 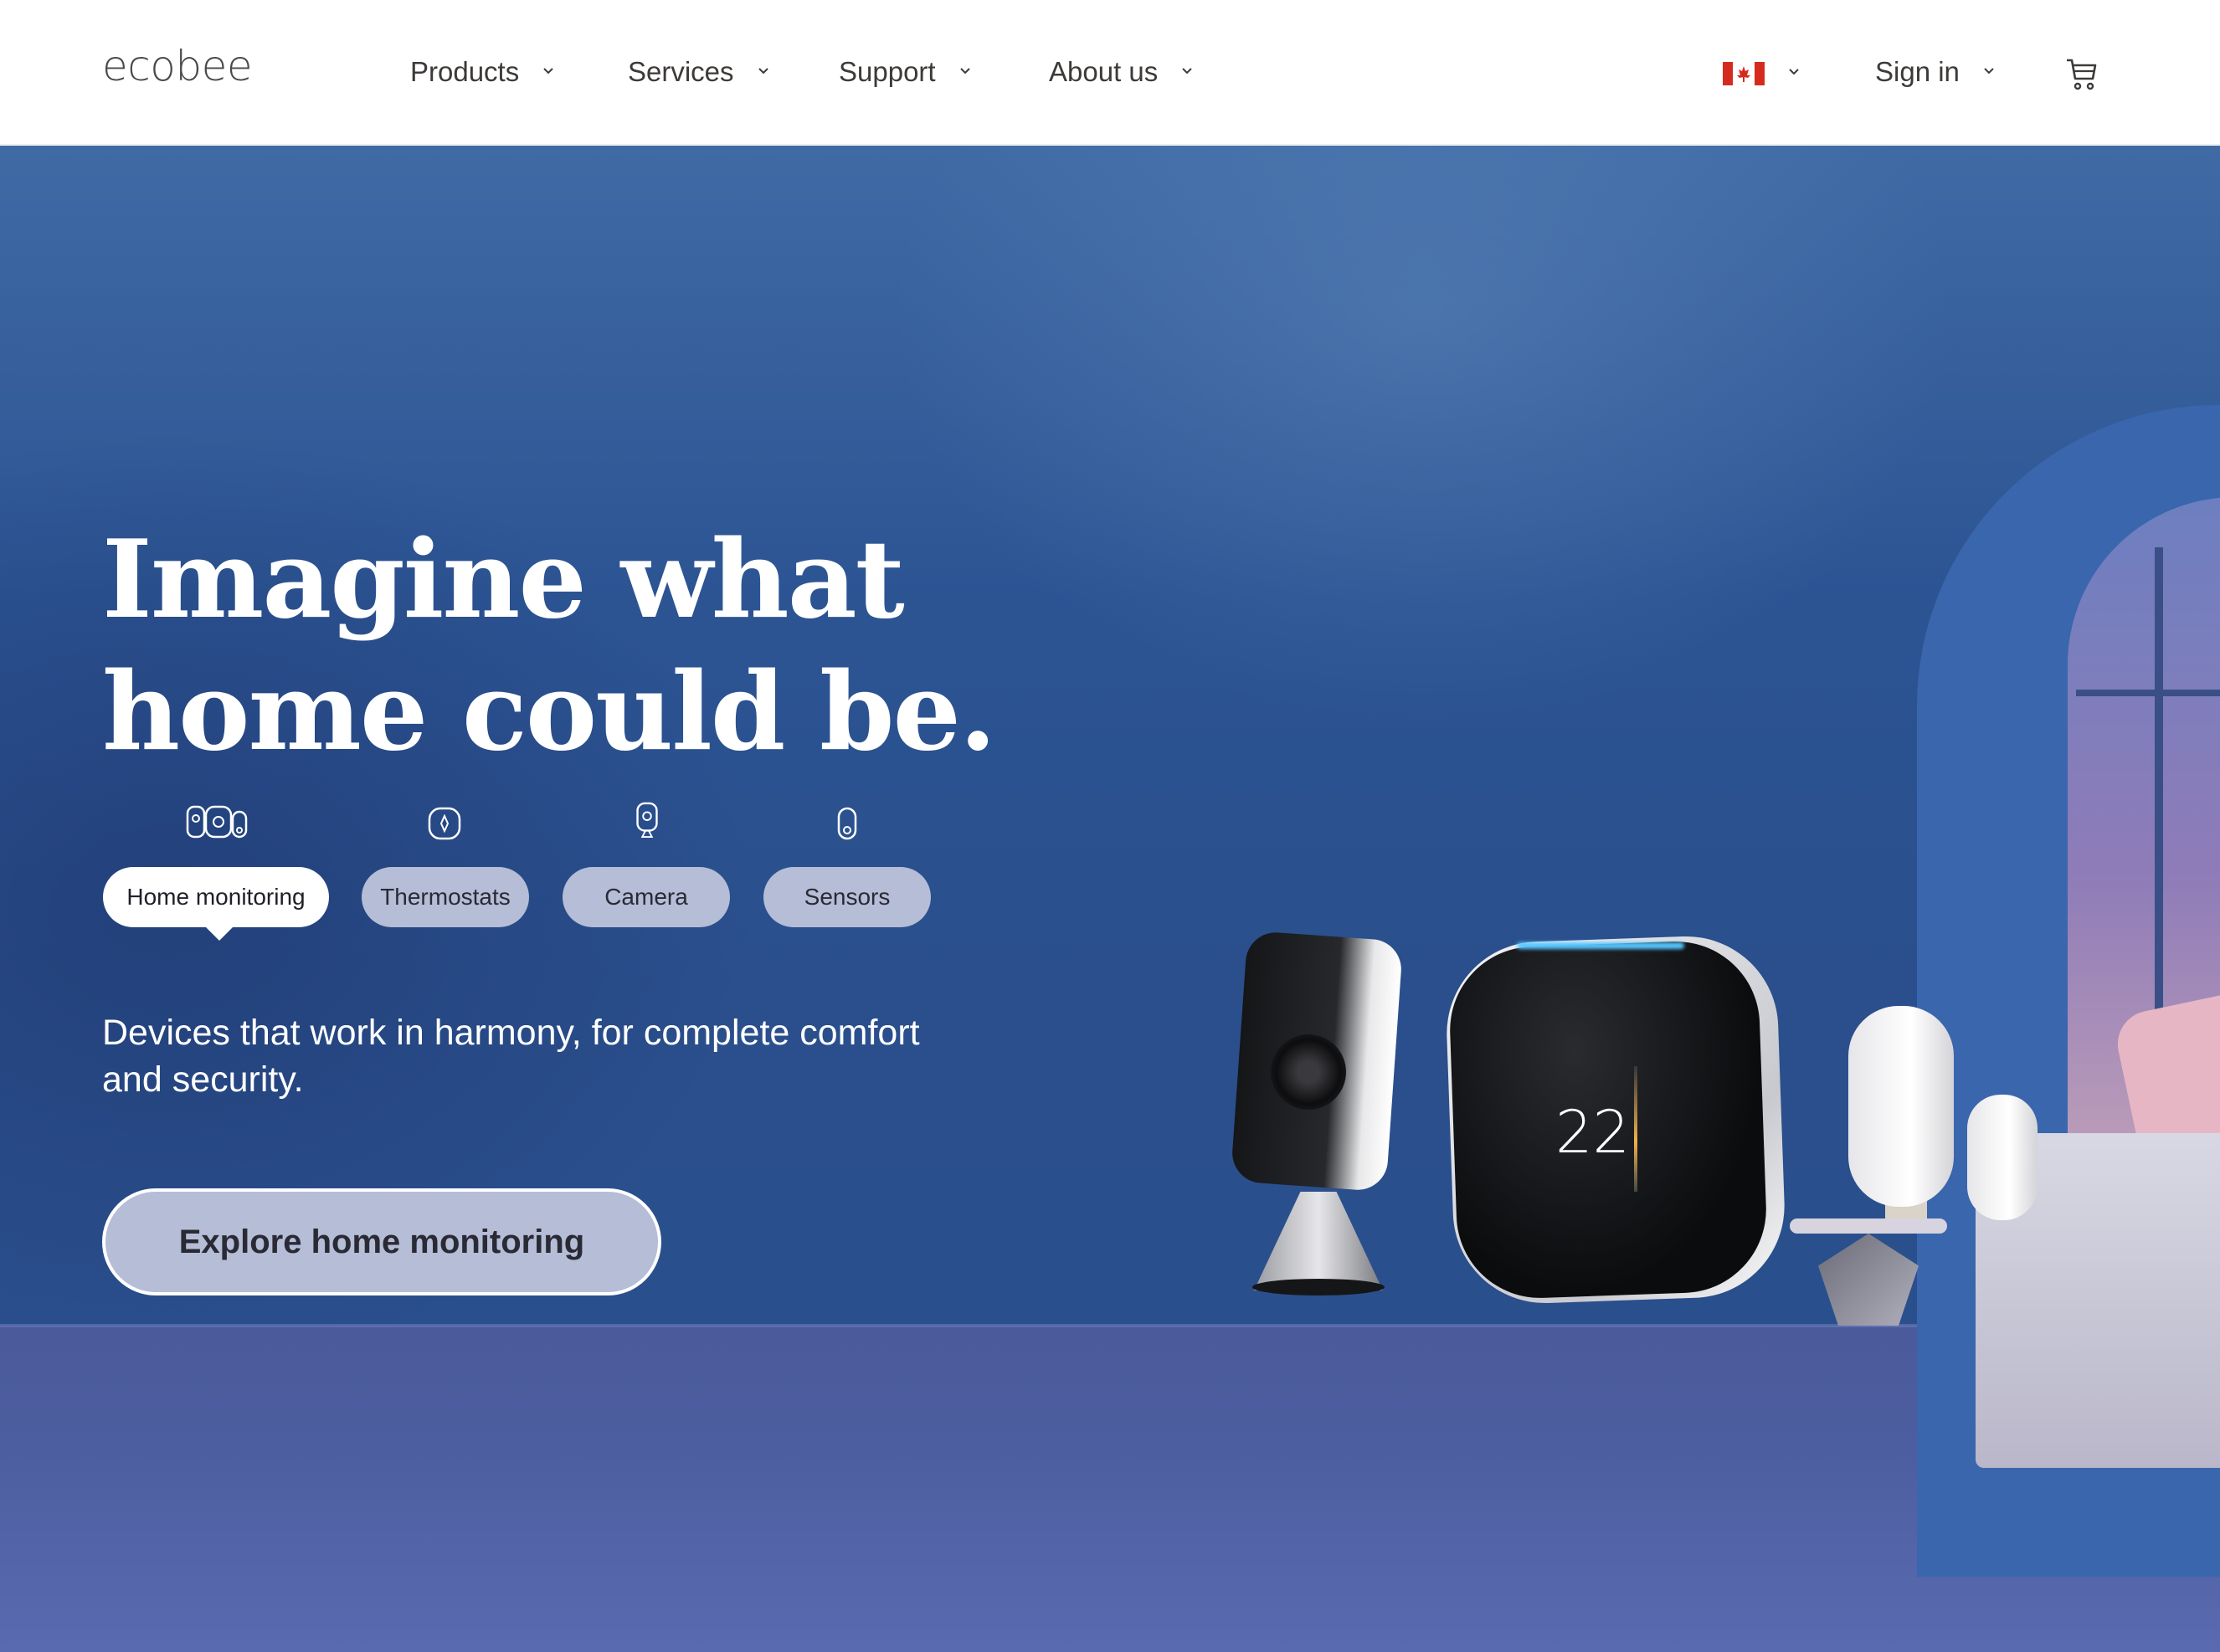 What do you see at coordinates (445, 823) in the screenshot?
I see `thermostat-icon` at bounding box center [445, 823].